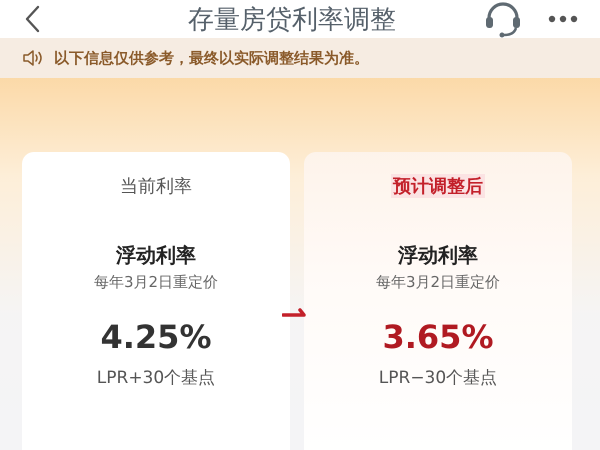 The width and height of the screenshot is (600, 450). What do you see at coordinates (503, 19) in the screenshot?
I see `headset-icon` at bounding box center [503, 19].